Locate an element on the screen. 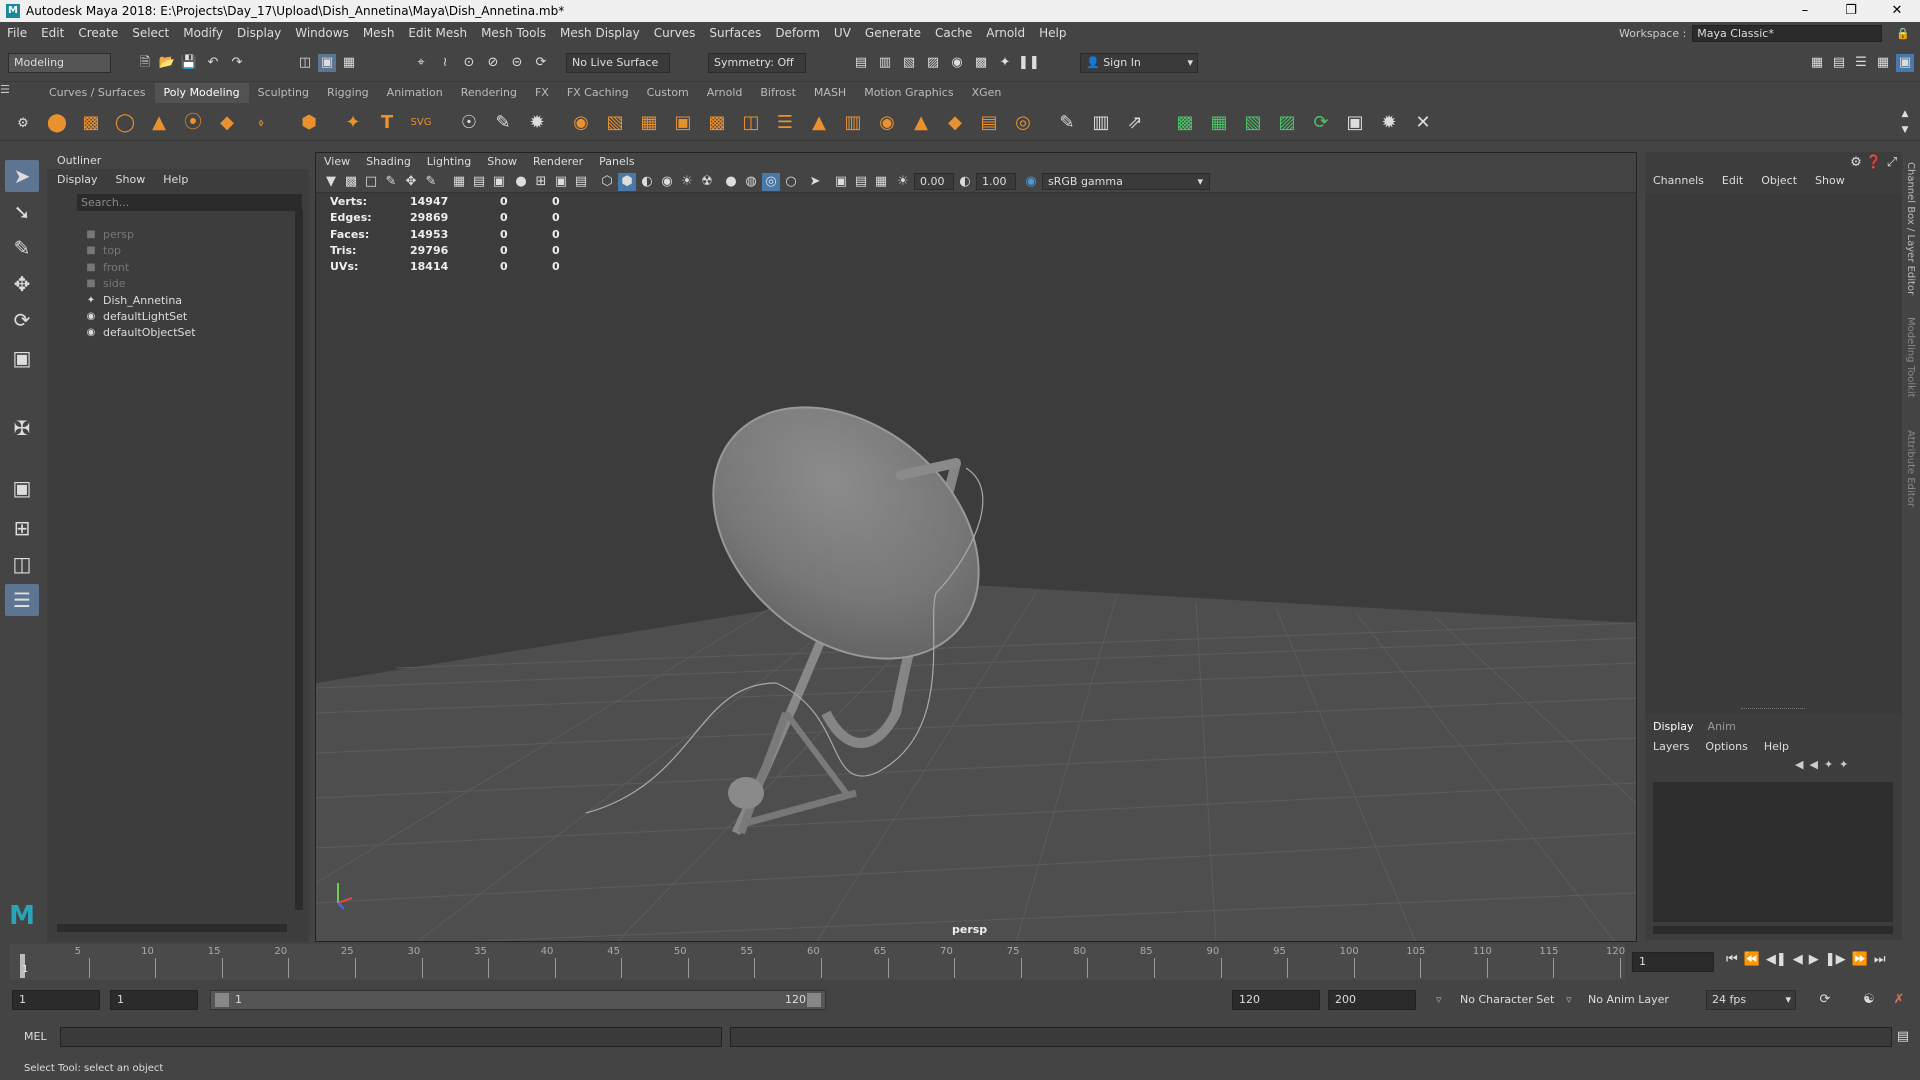 The image size is (1920, 1080). booleans-icon: ▣ is located at coordinates (683, 123).